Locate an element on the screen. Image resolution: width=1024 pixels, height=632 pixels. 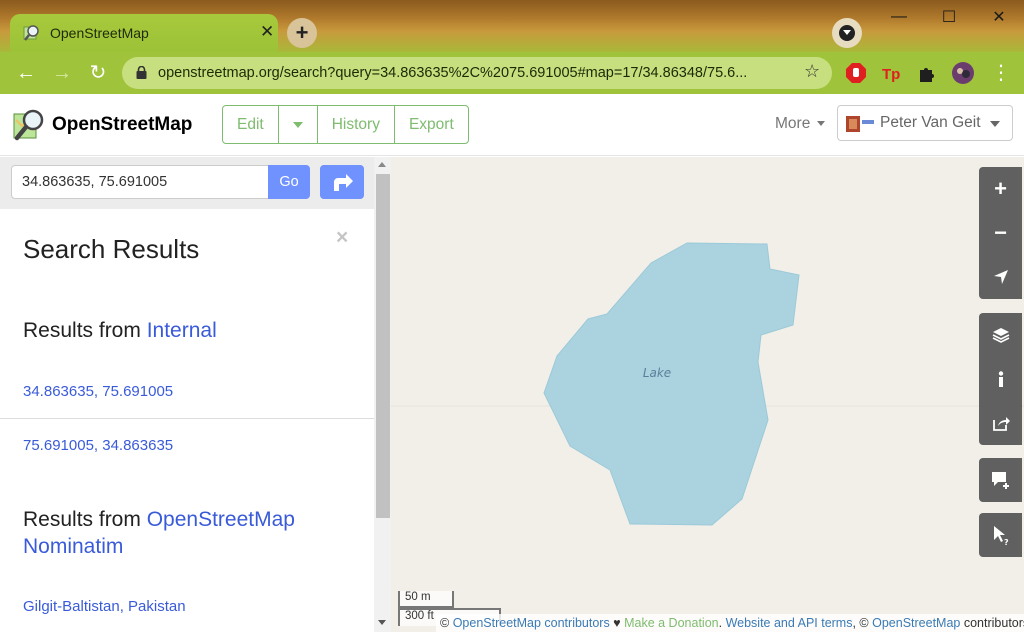
maximize-button: ☐ is located at coordinates (949, 17).